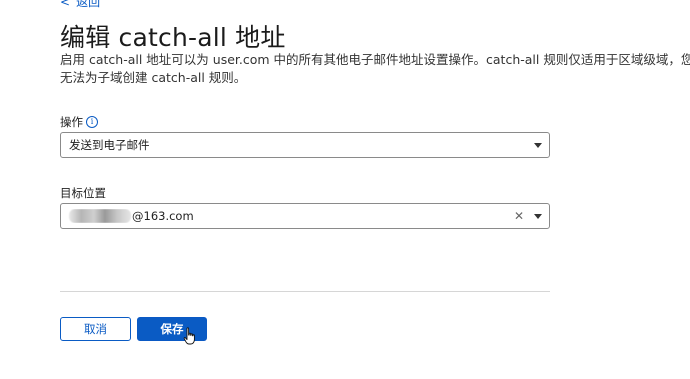 The width and height of the screenshot is (690, 379). What do you see at coordinates (163, 215) in the screenshot?
I see `destination-email-domain: @163.com` at bounding box center [163, 215].